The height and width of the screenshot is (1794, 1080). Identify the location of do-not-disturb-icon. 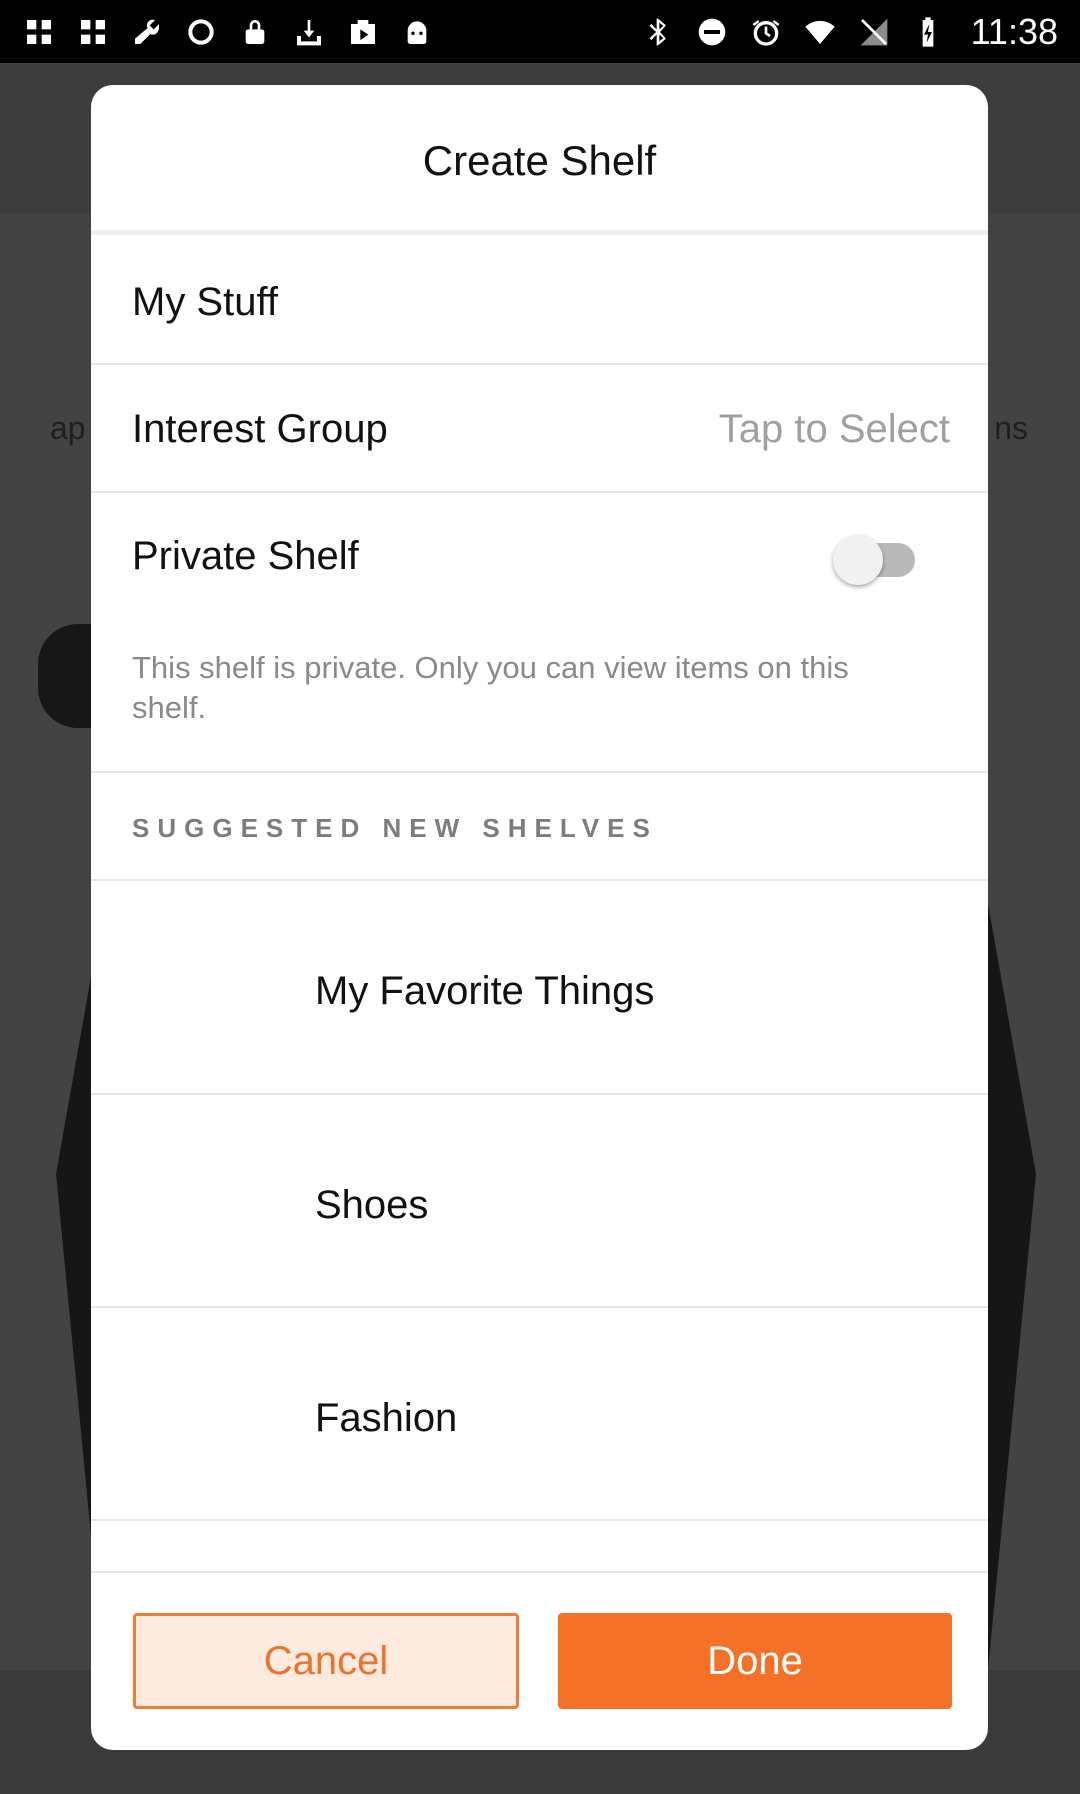
(712, 32).